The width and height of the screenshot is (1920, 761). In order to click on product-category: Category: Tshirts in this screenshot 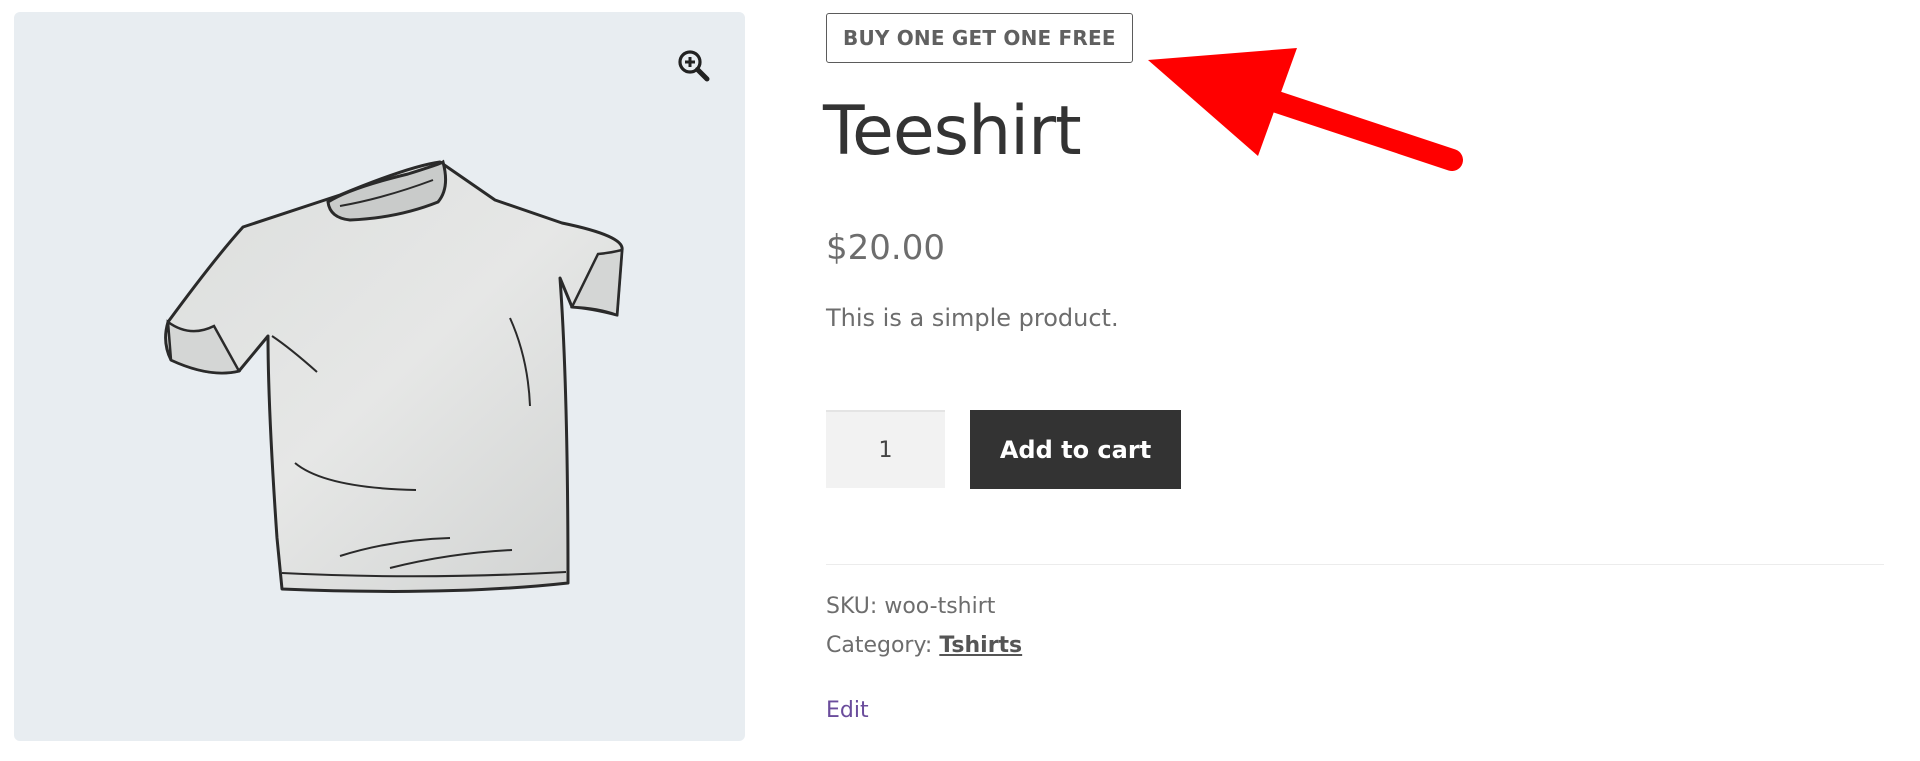, I will do `click(924, 645)`.